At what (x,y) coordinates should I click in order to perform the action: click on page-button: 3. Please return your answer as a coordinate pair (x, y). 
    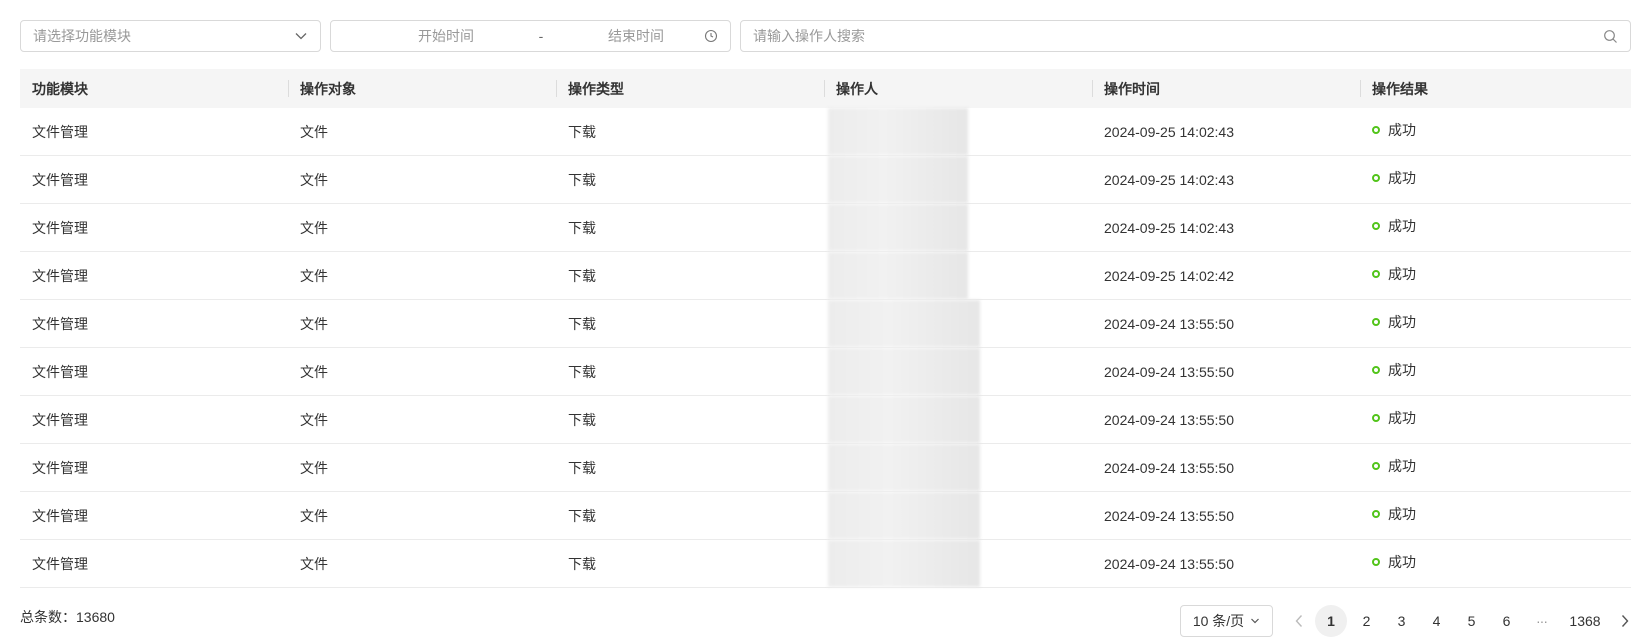
    Looking at the image, I should click on (1401, 621).